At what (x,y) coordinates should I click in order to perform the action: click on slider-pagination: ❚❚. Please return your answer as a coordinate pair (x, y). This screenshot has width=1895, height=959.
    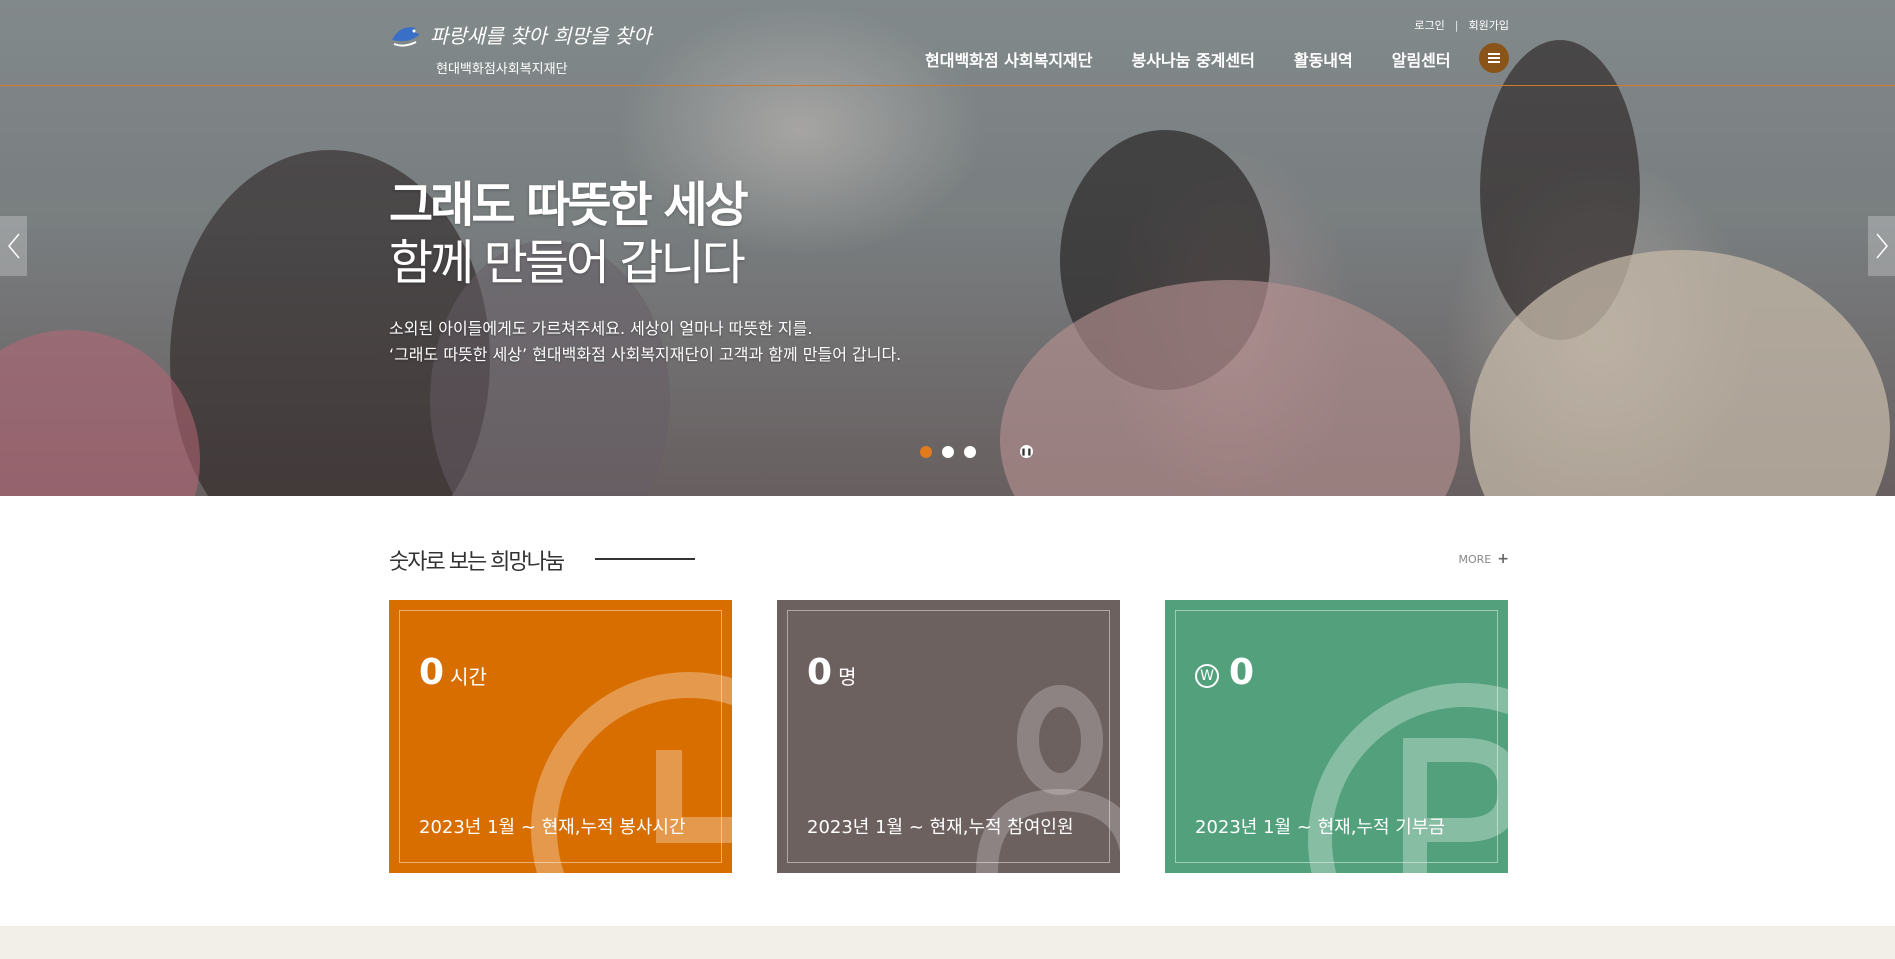
    Looking at the image, I should click on (976, 451).